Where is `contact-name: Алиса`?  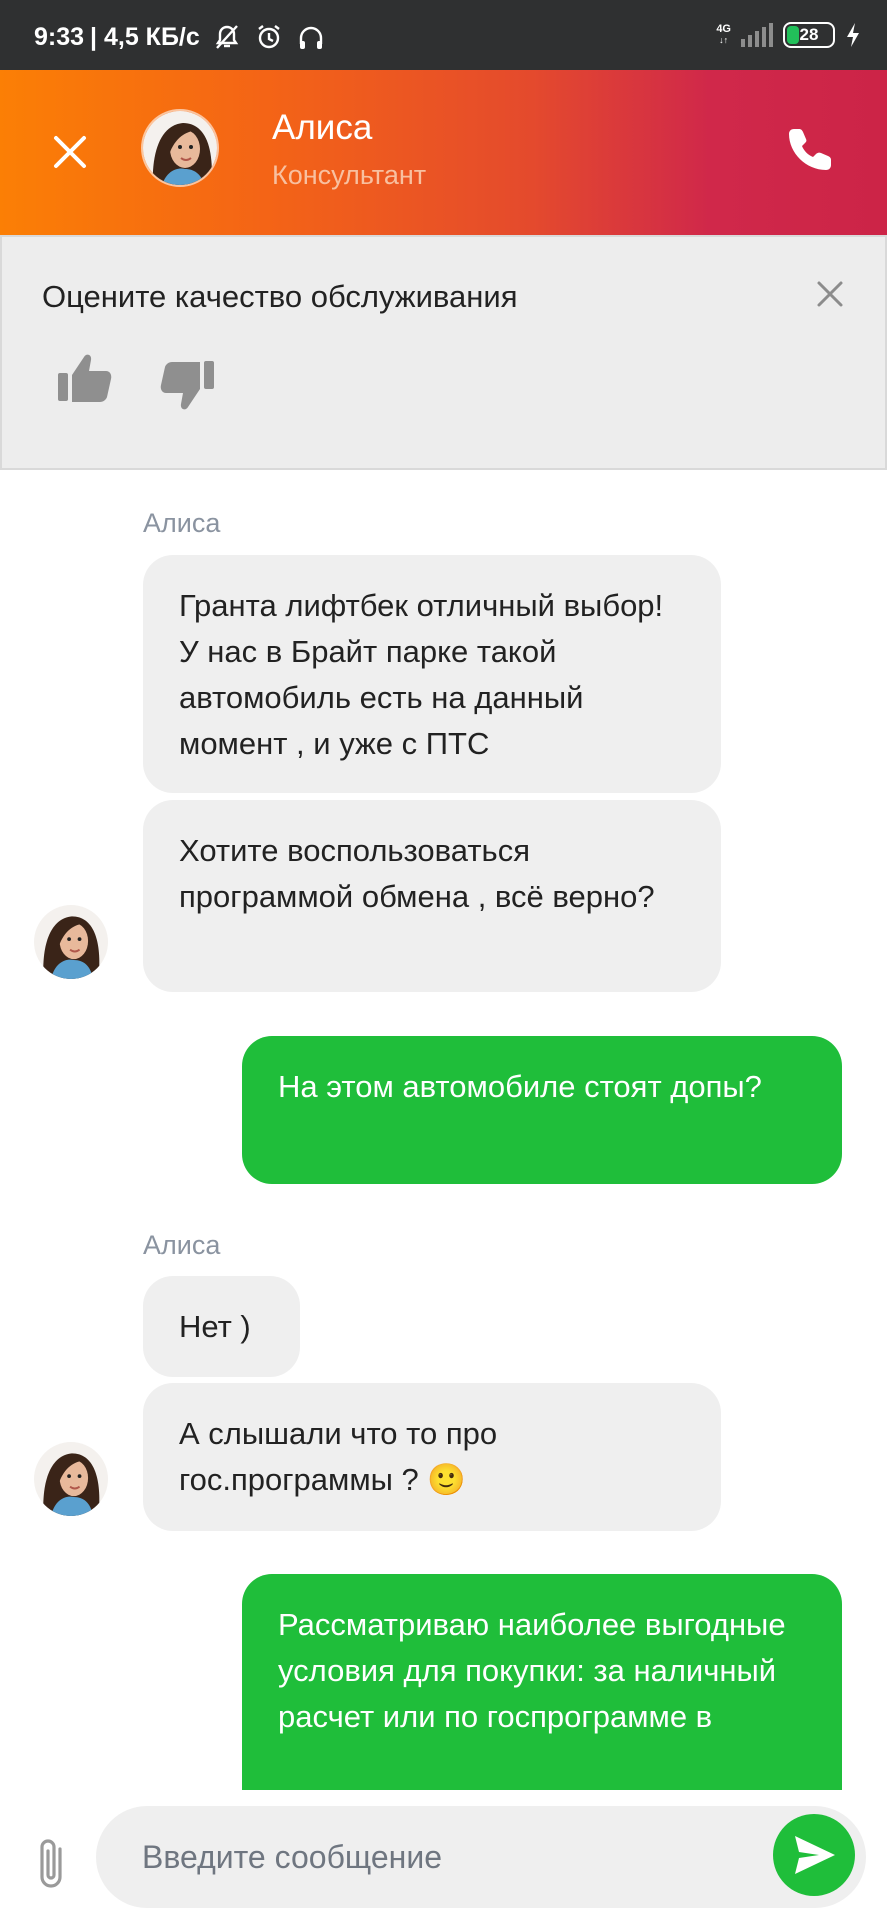
contact-name: Алиса is located at coordinates (322, 127).